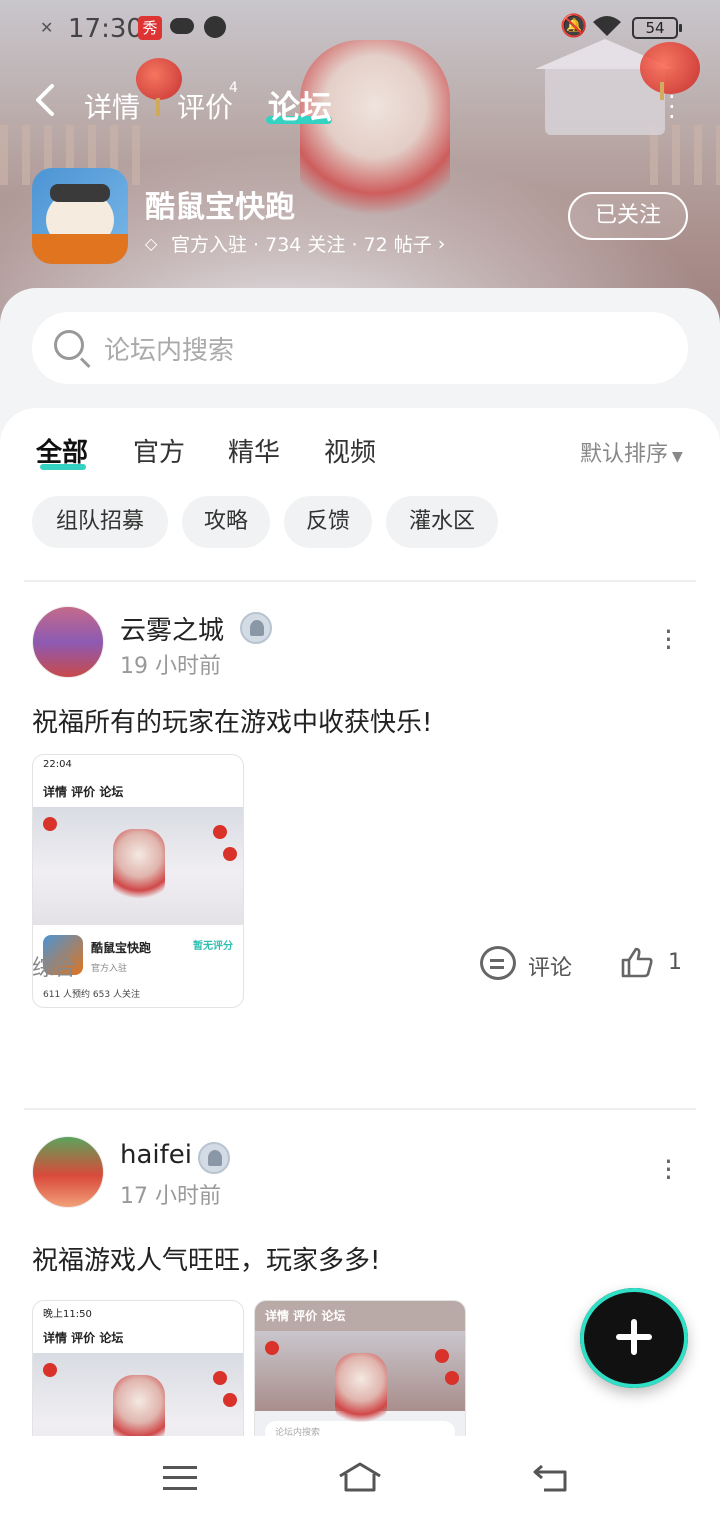 The image size is (720, 1520). What do you see at coordinates (607, 29) in the screenshot?
I see `wifi-icon` at bounding box center [607, 29].